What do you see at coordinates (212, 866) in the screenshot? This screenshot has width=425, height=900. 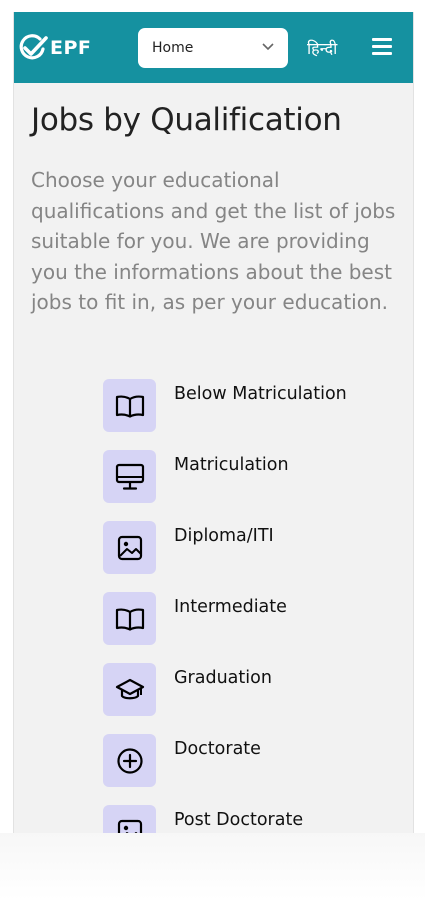 I see `bottom-shadow` at bounding box center [212, 866].